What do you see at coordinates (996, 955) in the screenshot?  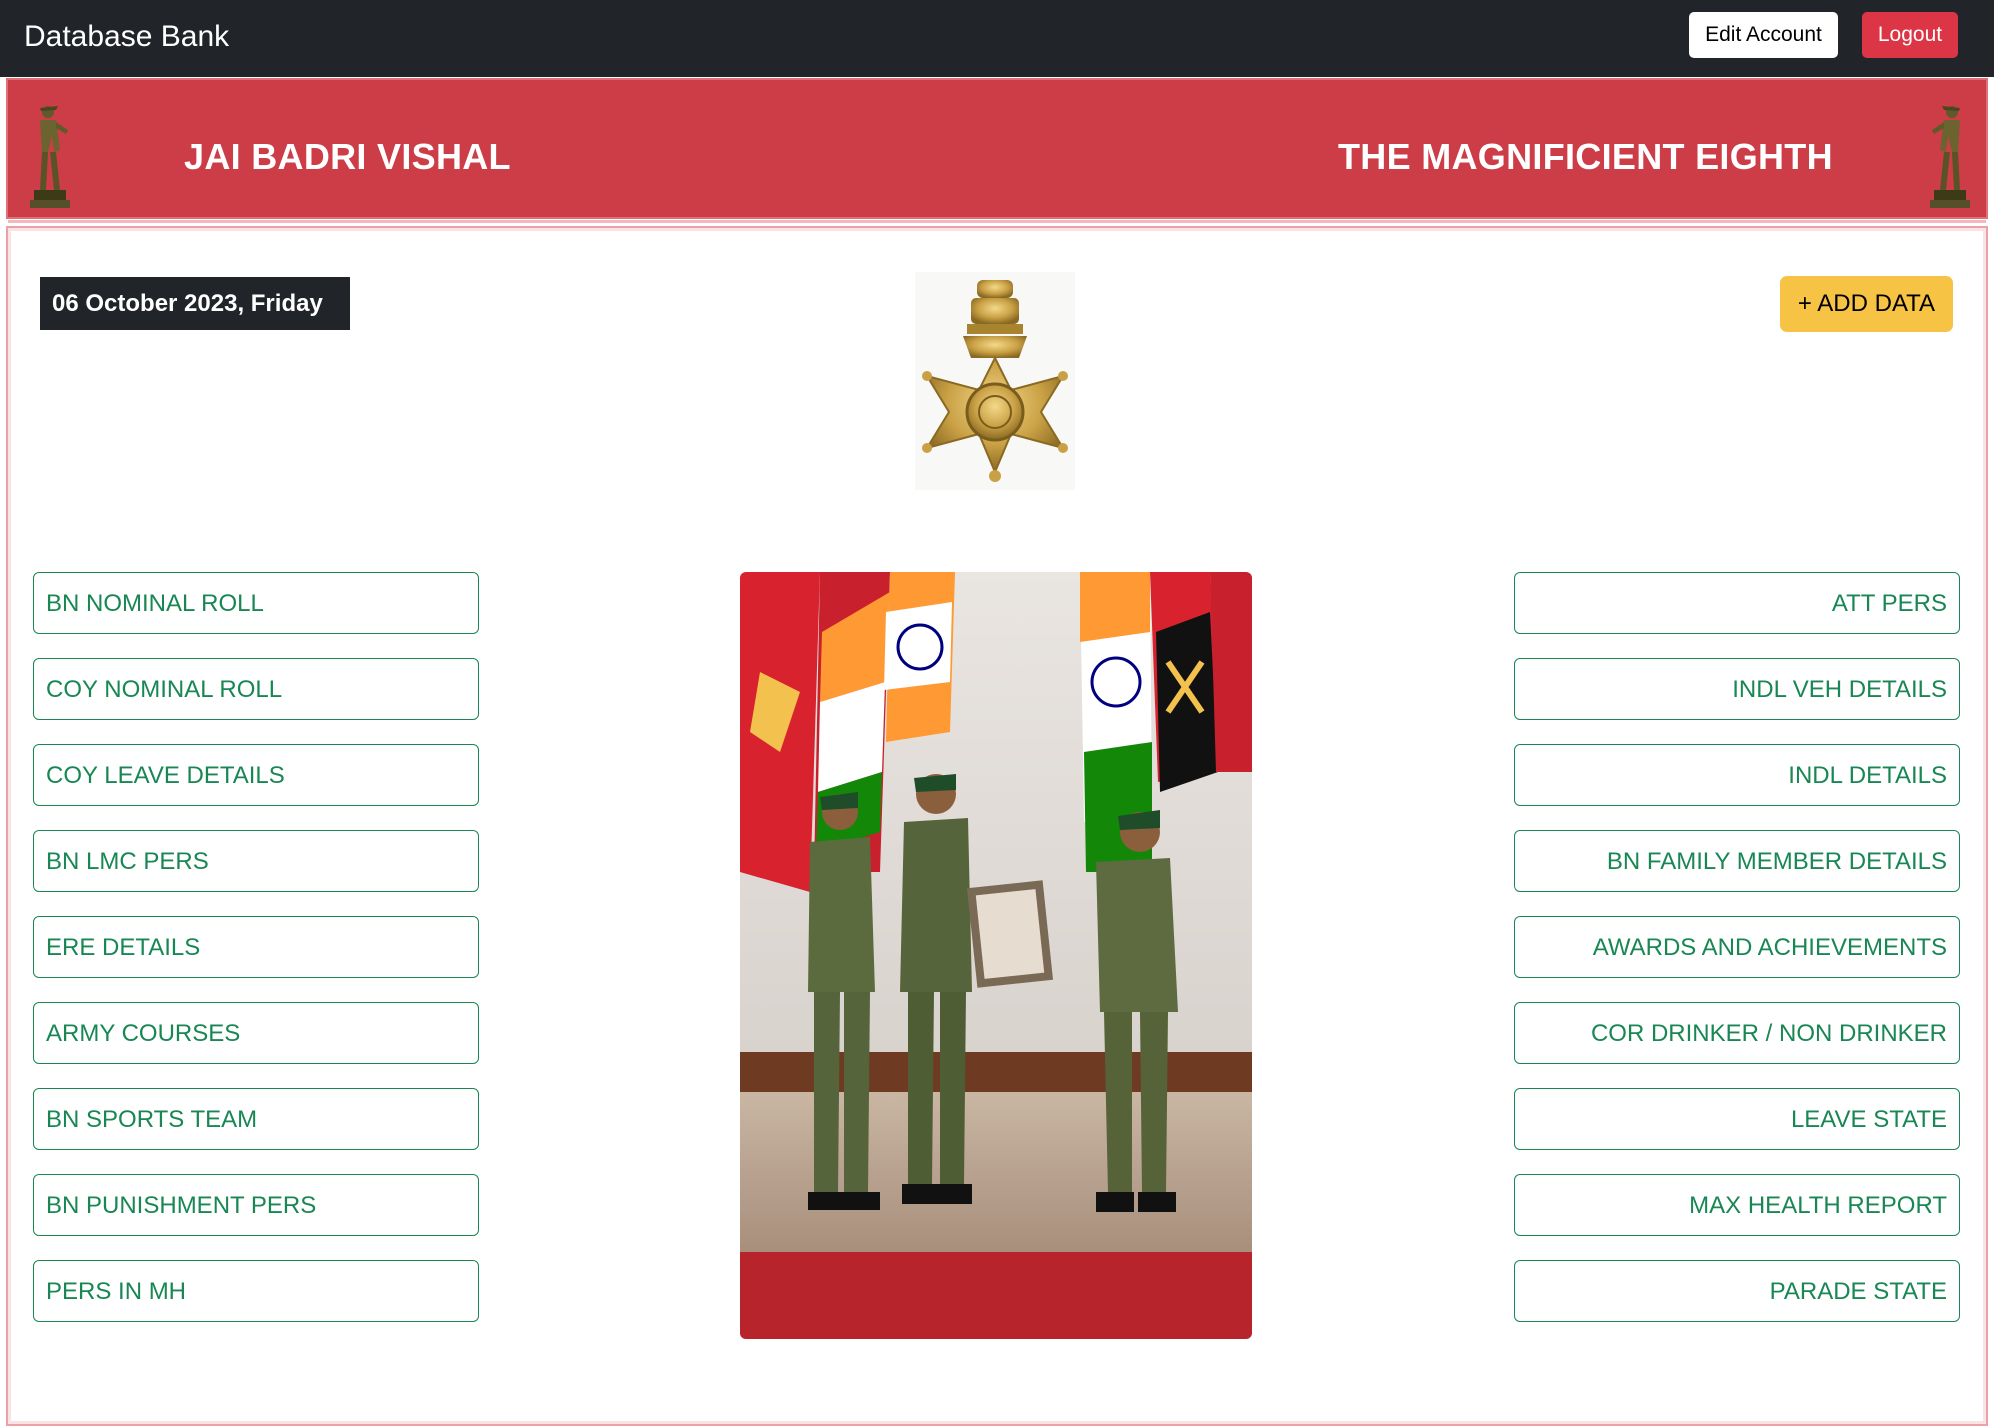 I see `ceremony-photo` at bounding box center [996, 955].